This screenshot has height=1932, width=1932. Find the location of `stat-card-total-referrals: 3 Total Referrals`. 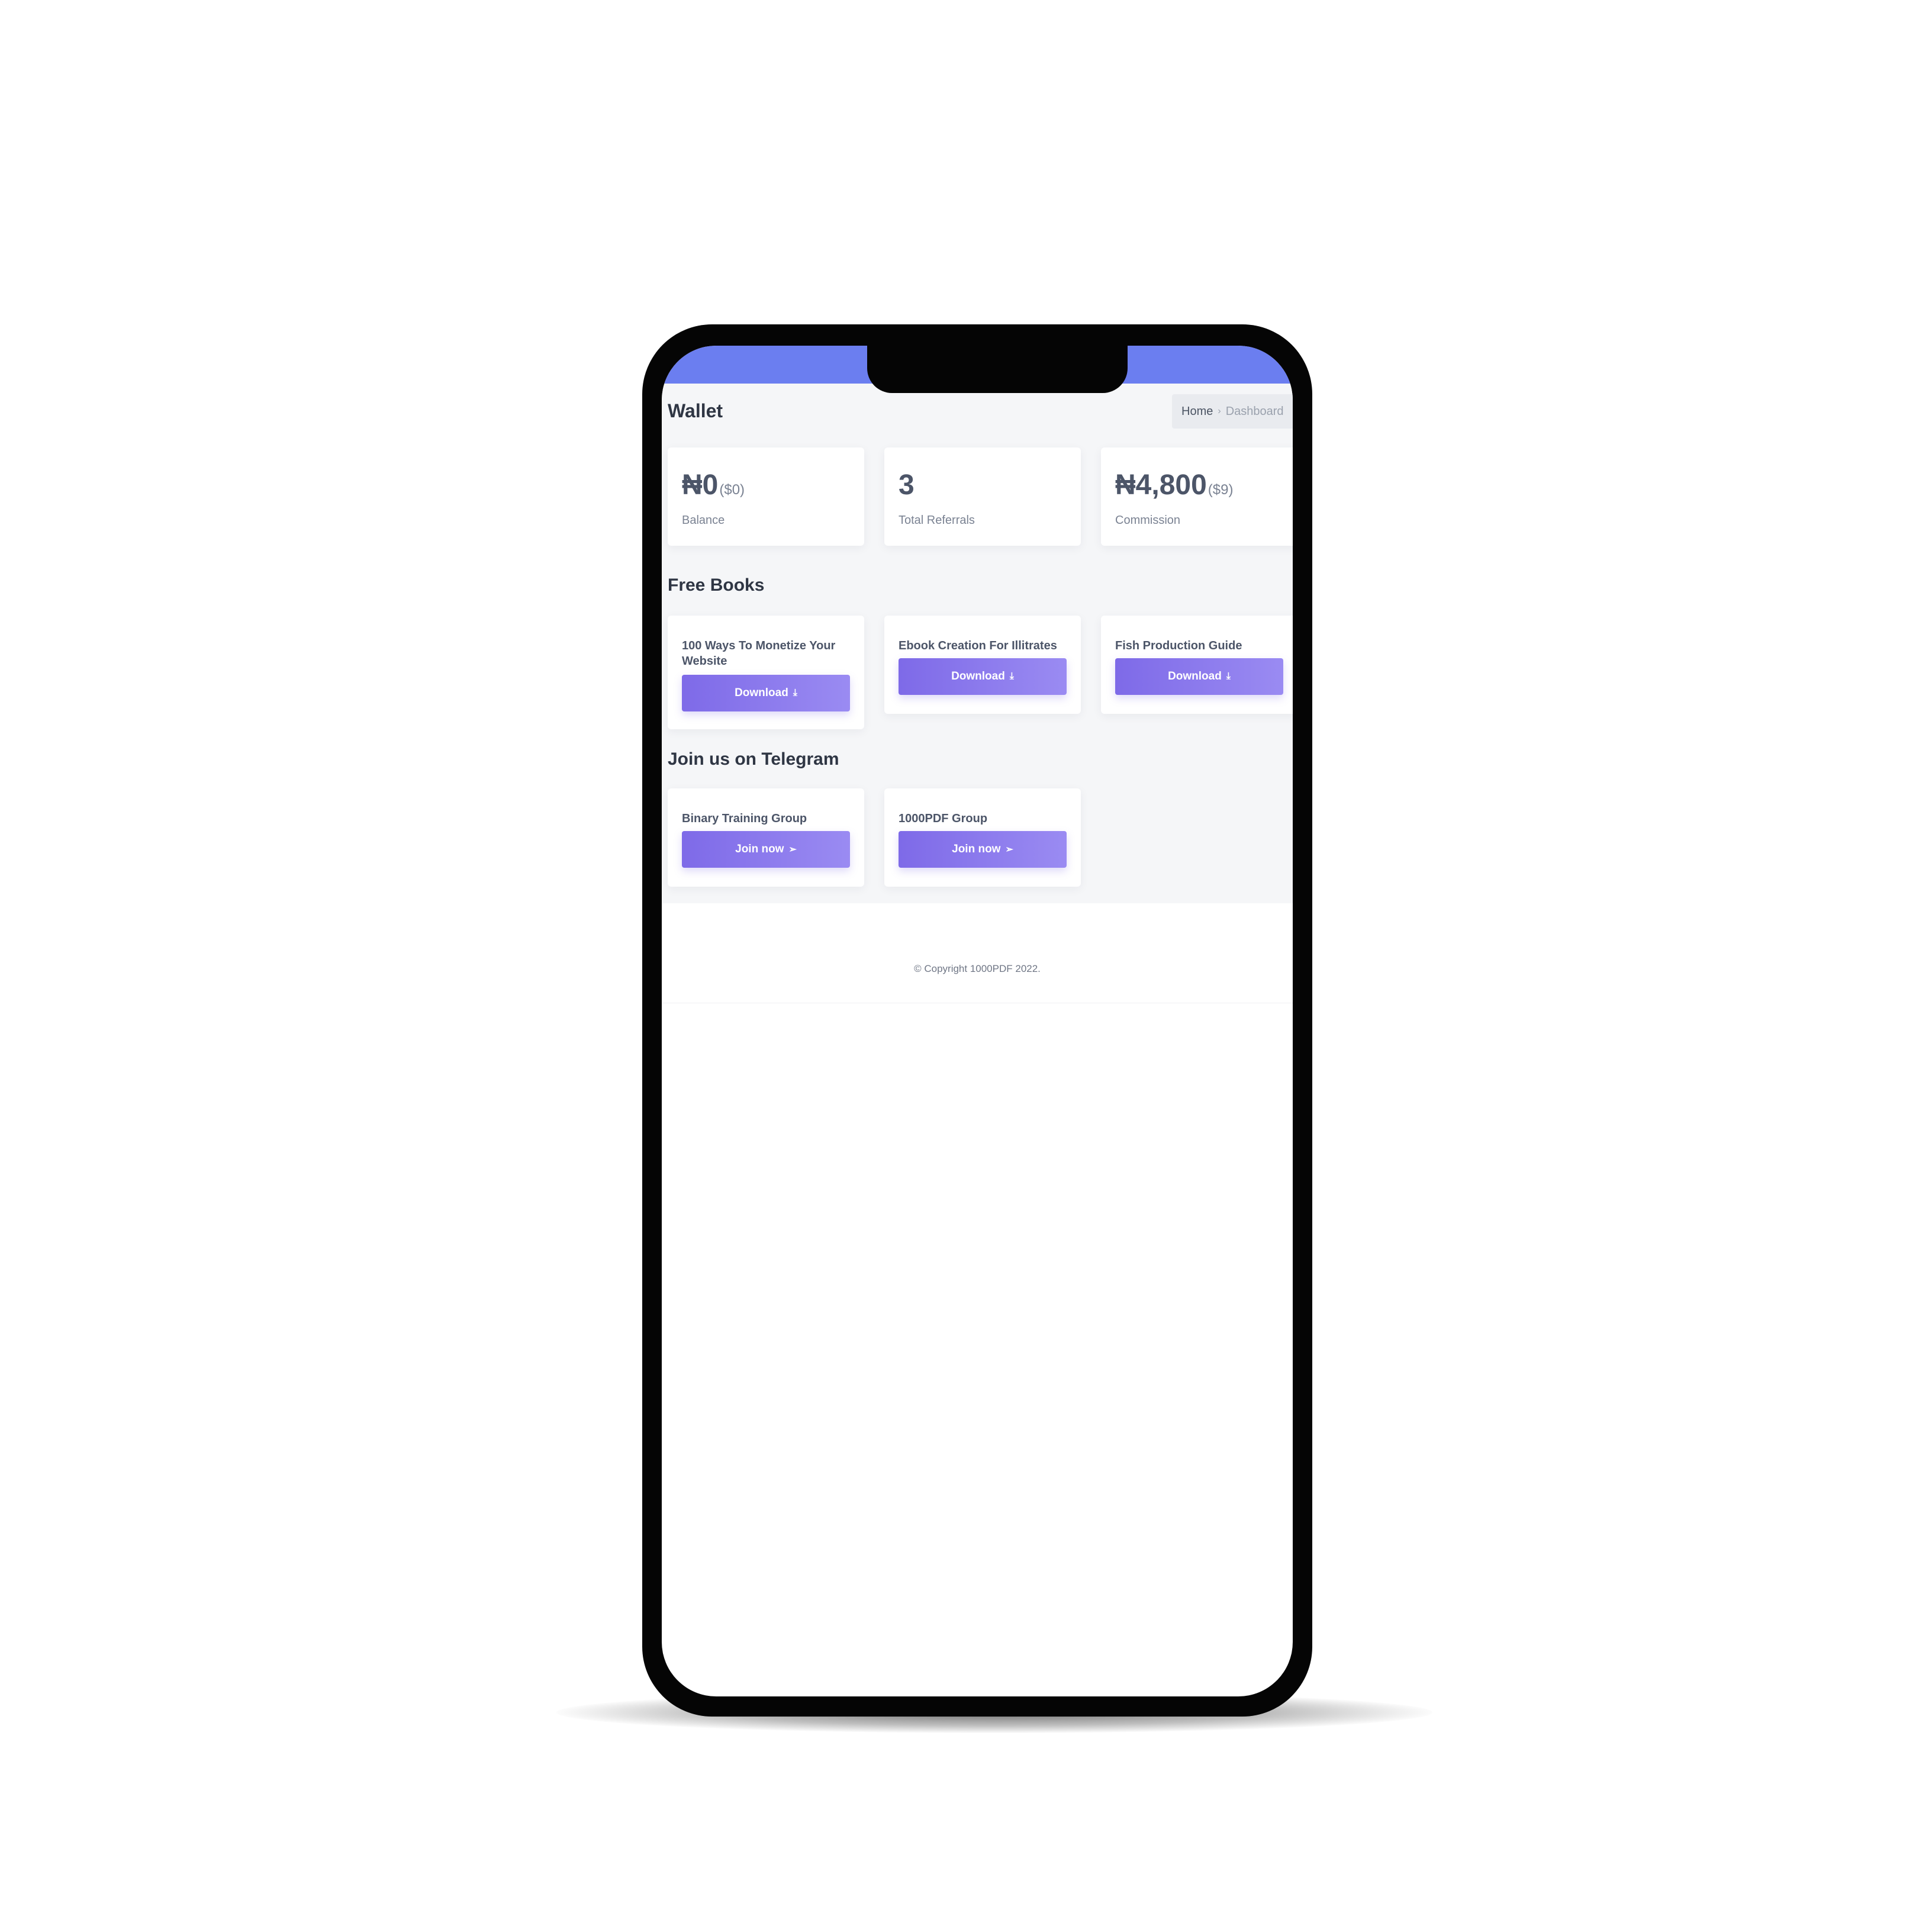

stat-card-total-referrals: 3 Total Referrals is located at coordinates (983, 496).